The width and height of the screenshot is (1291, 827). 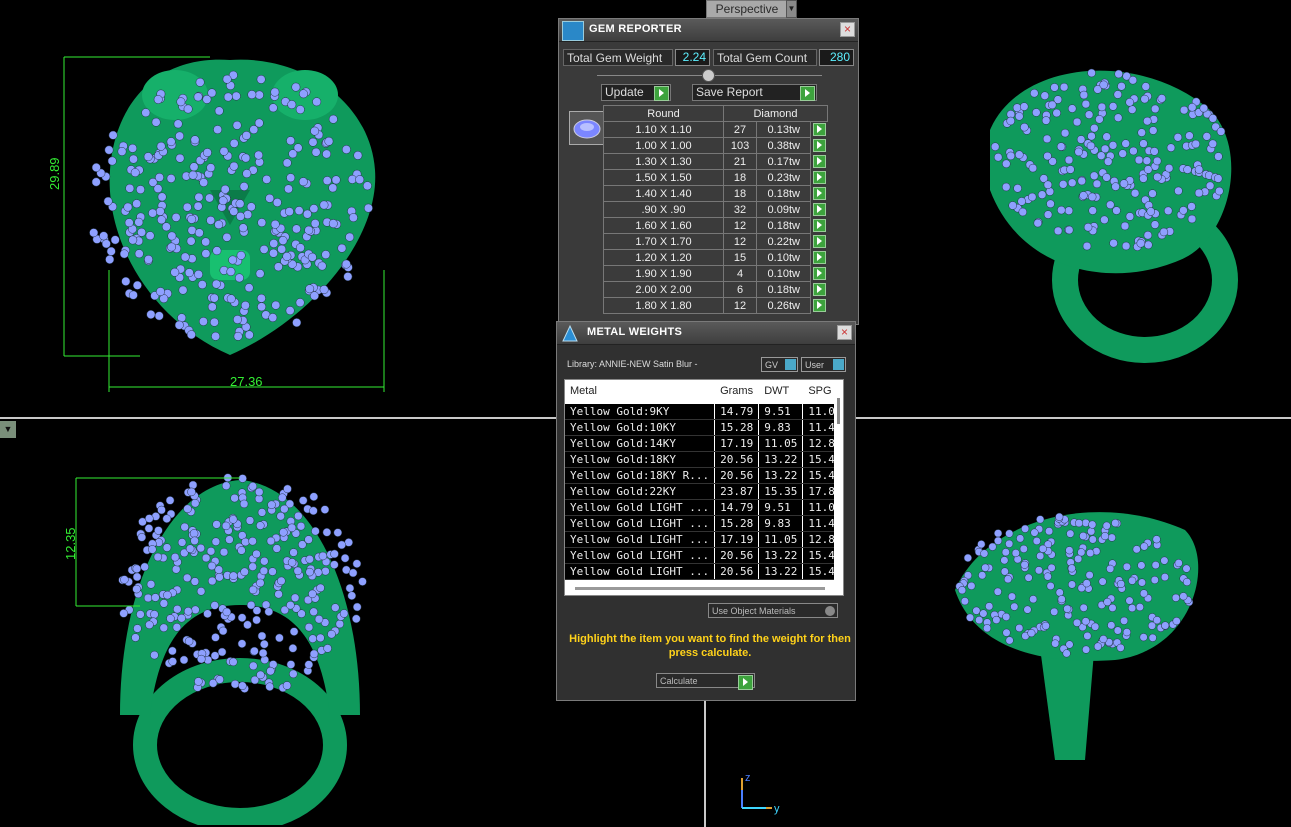 What do you see at coordinates (663, 193) in the screenshot?
I see `gem-size: 1.40 X 1.40` at bounding box center [663, 193].